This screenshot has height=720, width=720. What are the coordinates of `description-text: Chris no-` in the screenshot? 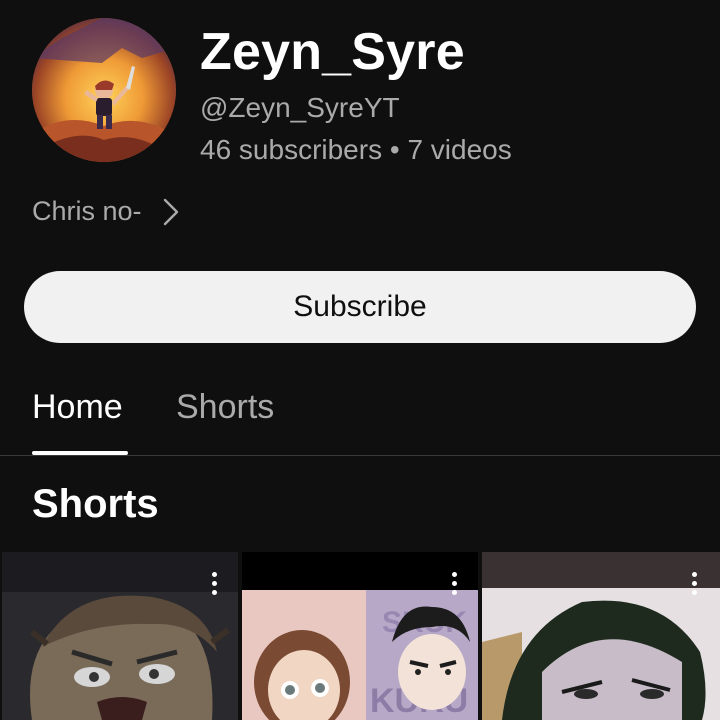 It's located at (87, 211).